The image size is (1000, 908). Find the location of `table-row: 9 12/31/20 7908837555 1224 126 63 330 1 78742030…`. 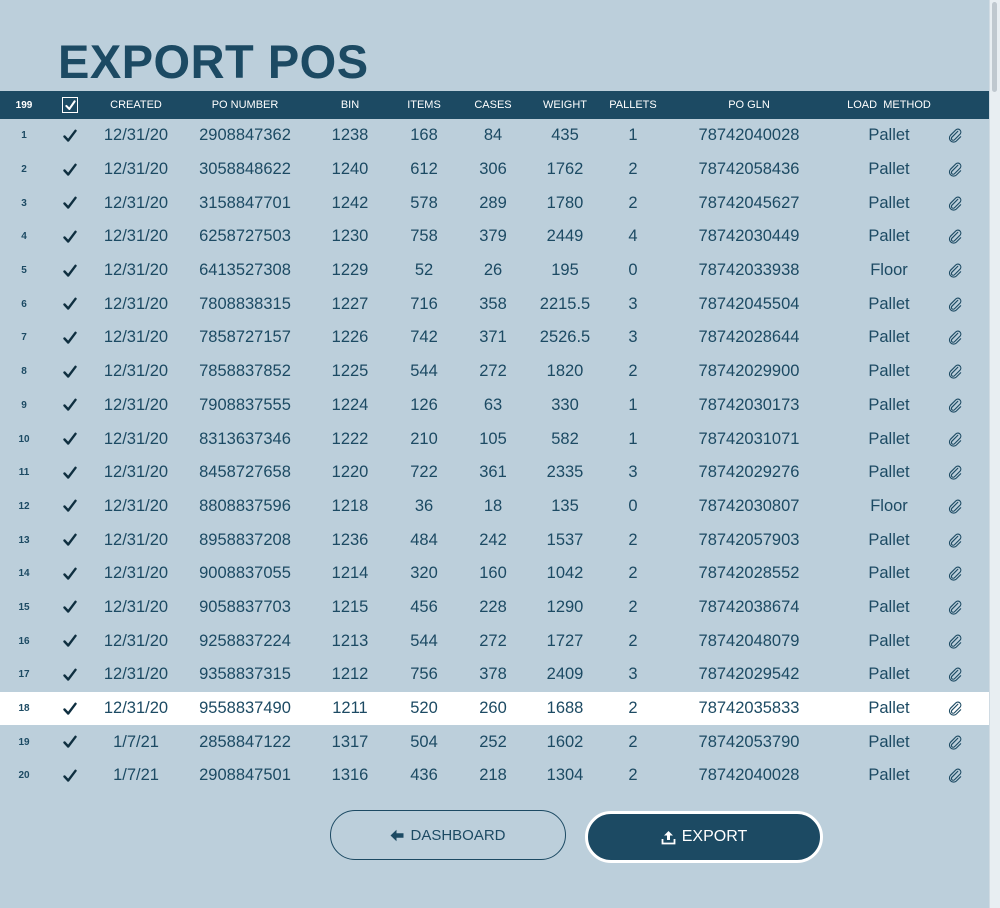

table-row: 9 12/31/20 7908837555 1224 126 63 330 1 78742030… is located at coordinates (495, 406).